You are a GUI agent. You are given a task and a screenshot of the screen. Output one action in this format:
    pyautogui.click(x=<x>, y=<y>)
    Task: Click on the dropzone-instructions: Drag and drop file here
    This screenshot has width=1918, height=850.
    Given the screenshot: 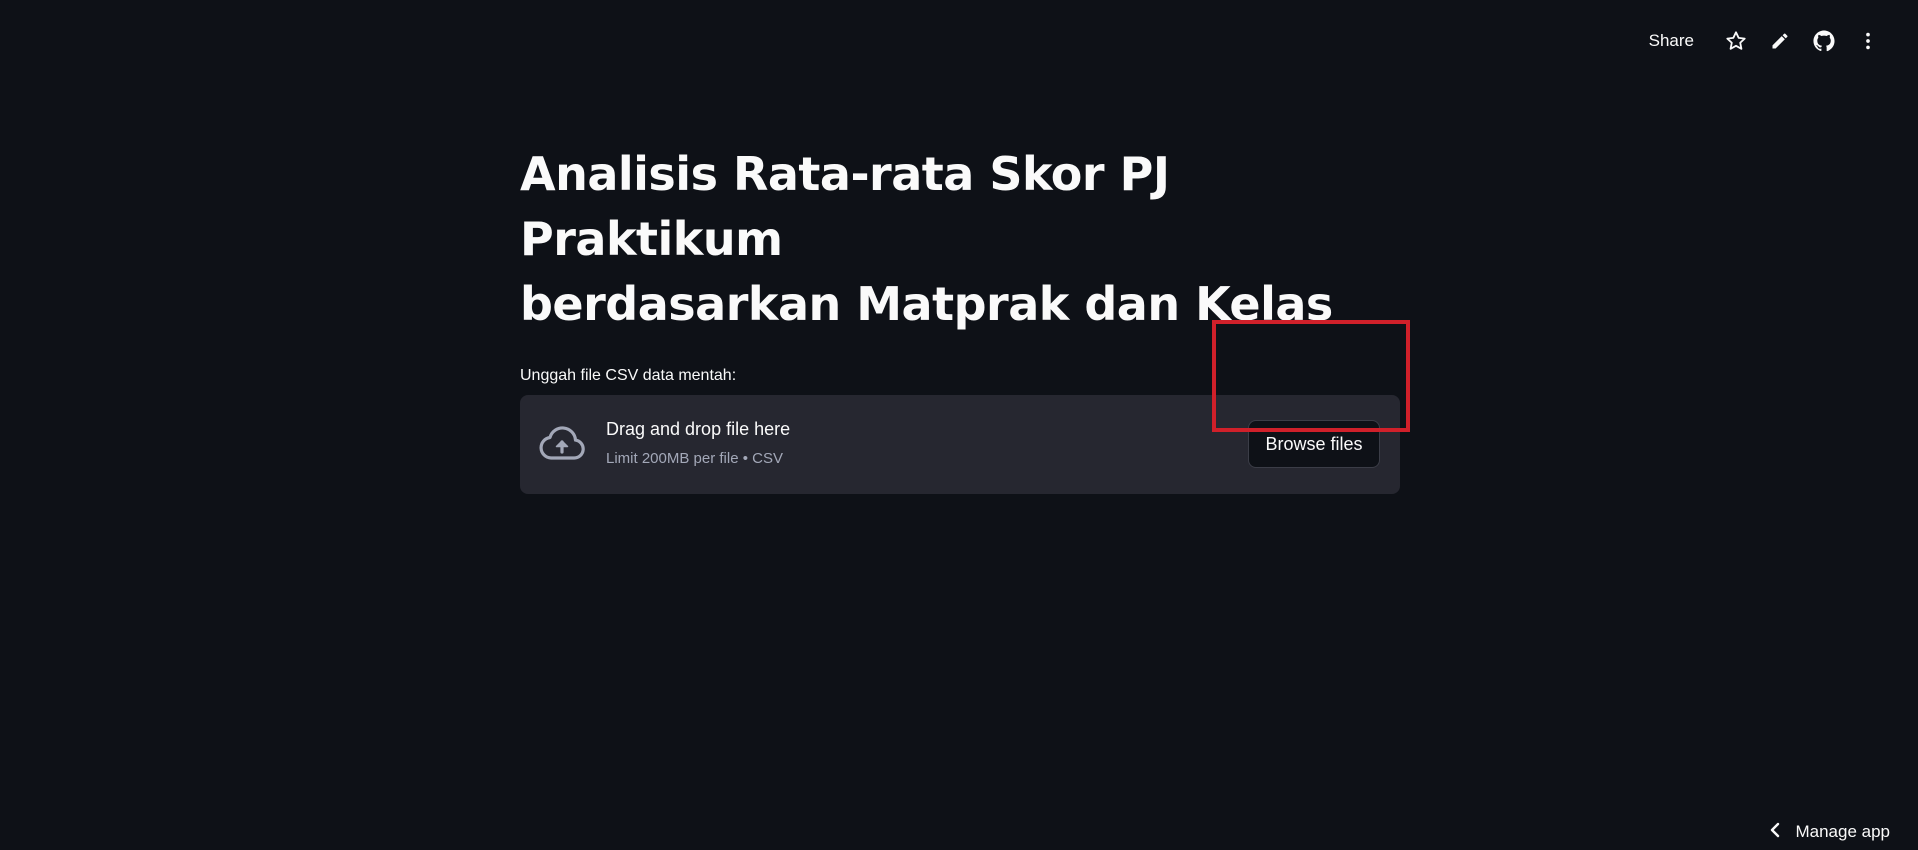 What is the action you would take?
    pyautogui.click(x=698, y=429)
    